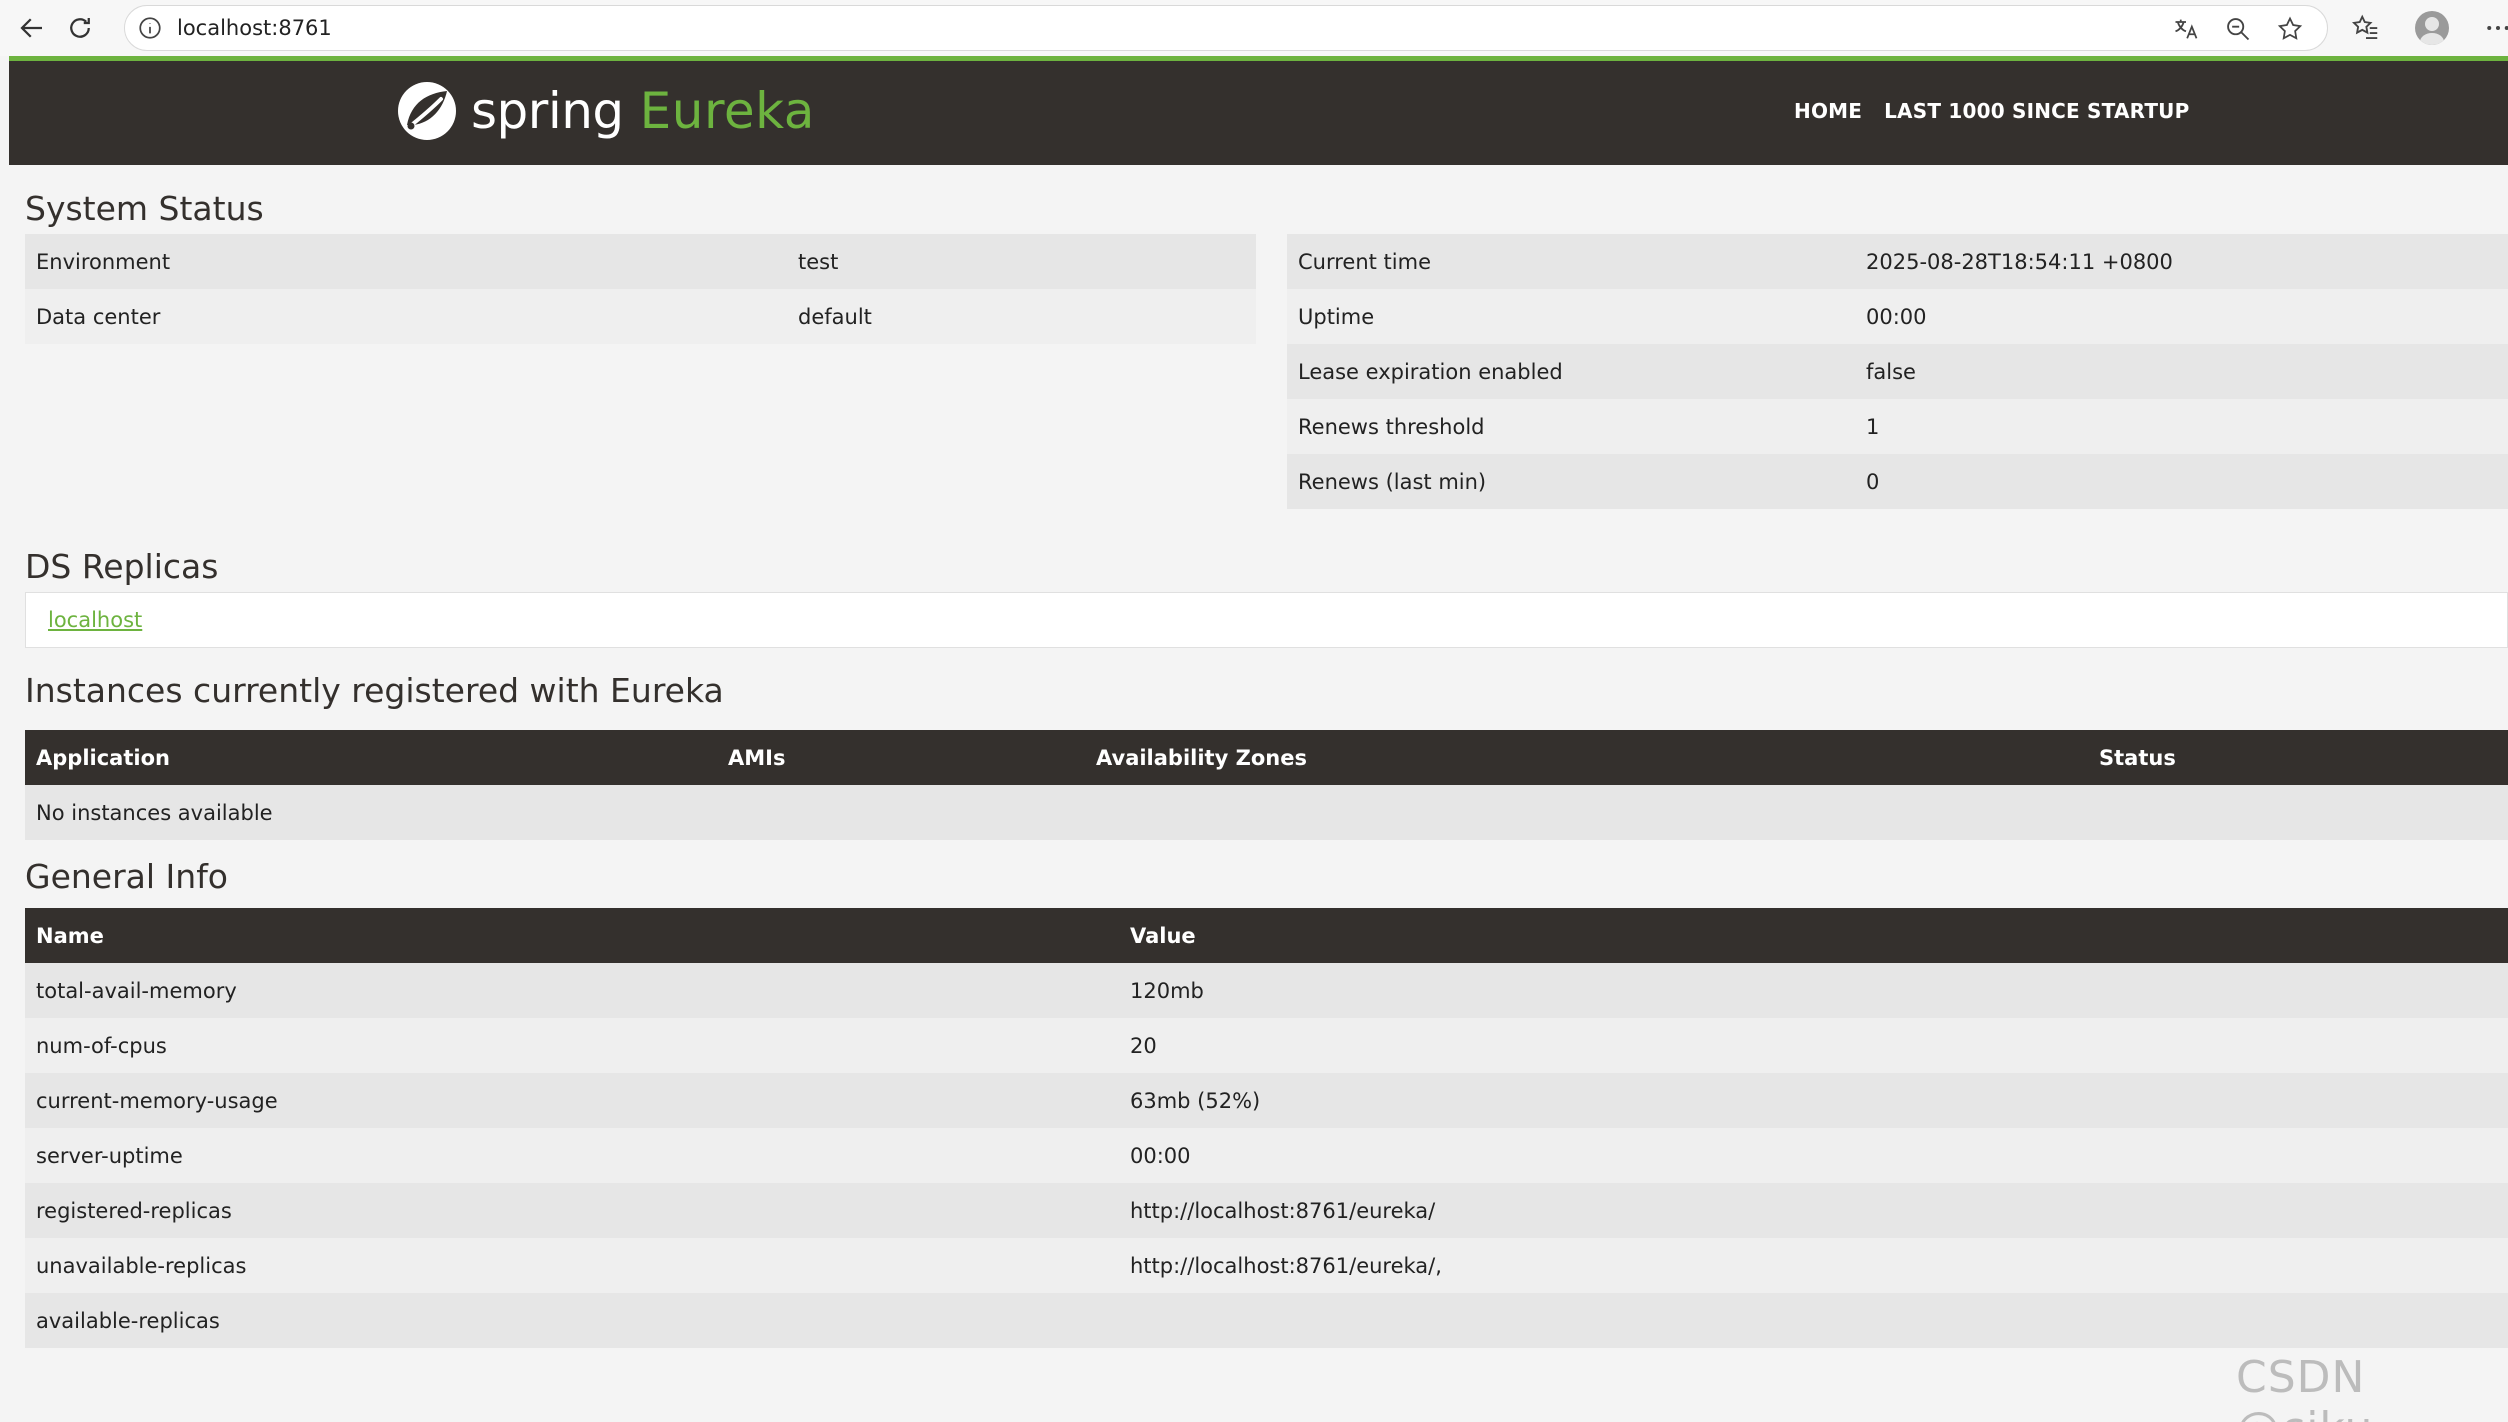 This screenshot has height=1422, width=2508. Describe the element at coordinates (2238, 29) in the screenshot. I see `zoom-out-icon` at that location.